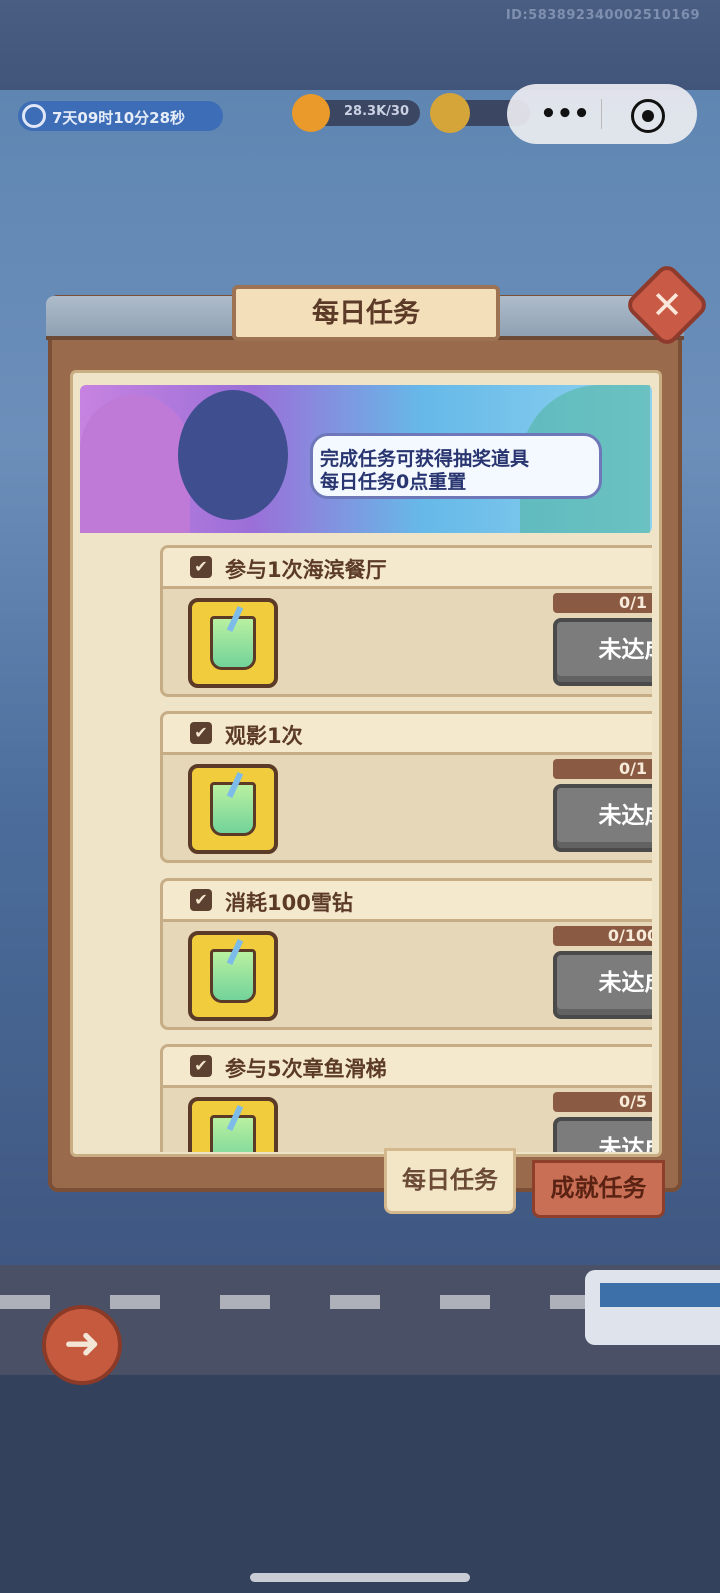 Image resolution: width=720 pixels, height=1593 pixels. Describe the element at coordinates (289, 903) in the screenshot. I see `task-title: 消耗100雪钻` at that location.